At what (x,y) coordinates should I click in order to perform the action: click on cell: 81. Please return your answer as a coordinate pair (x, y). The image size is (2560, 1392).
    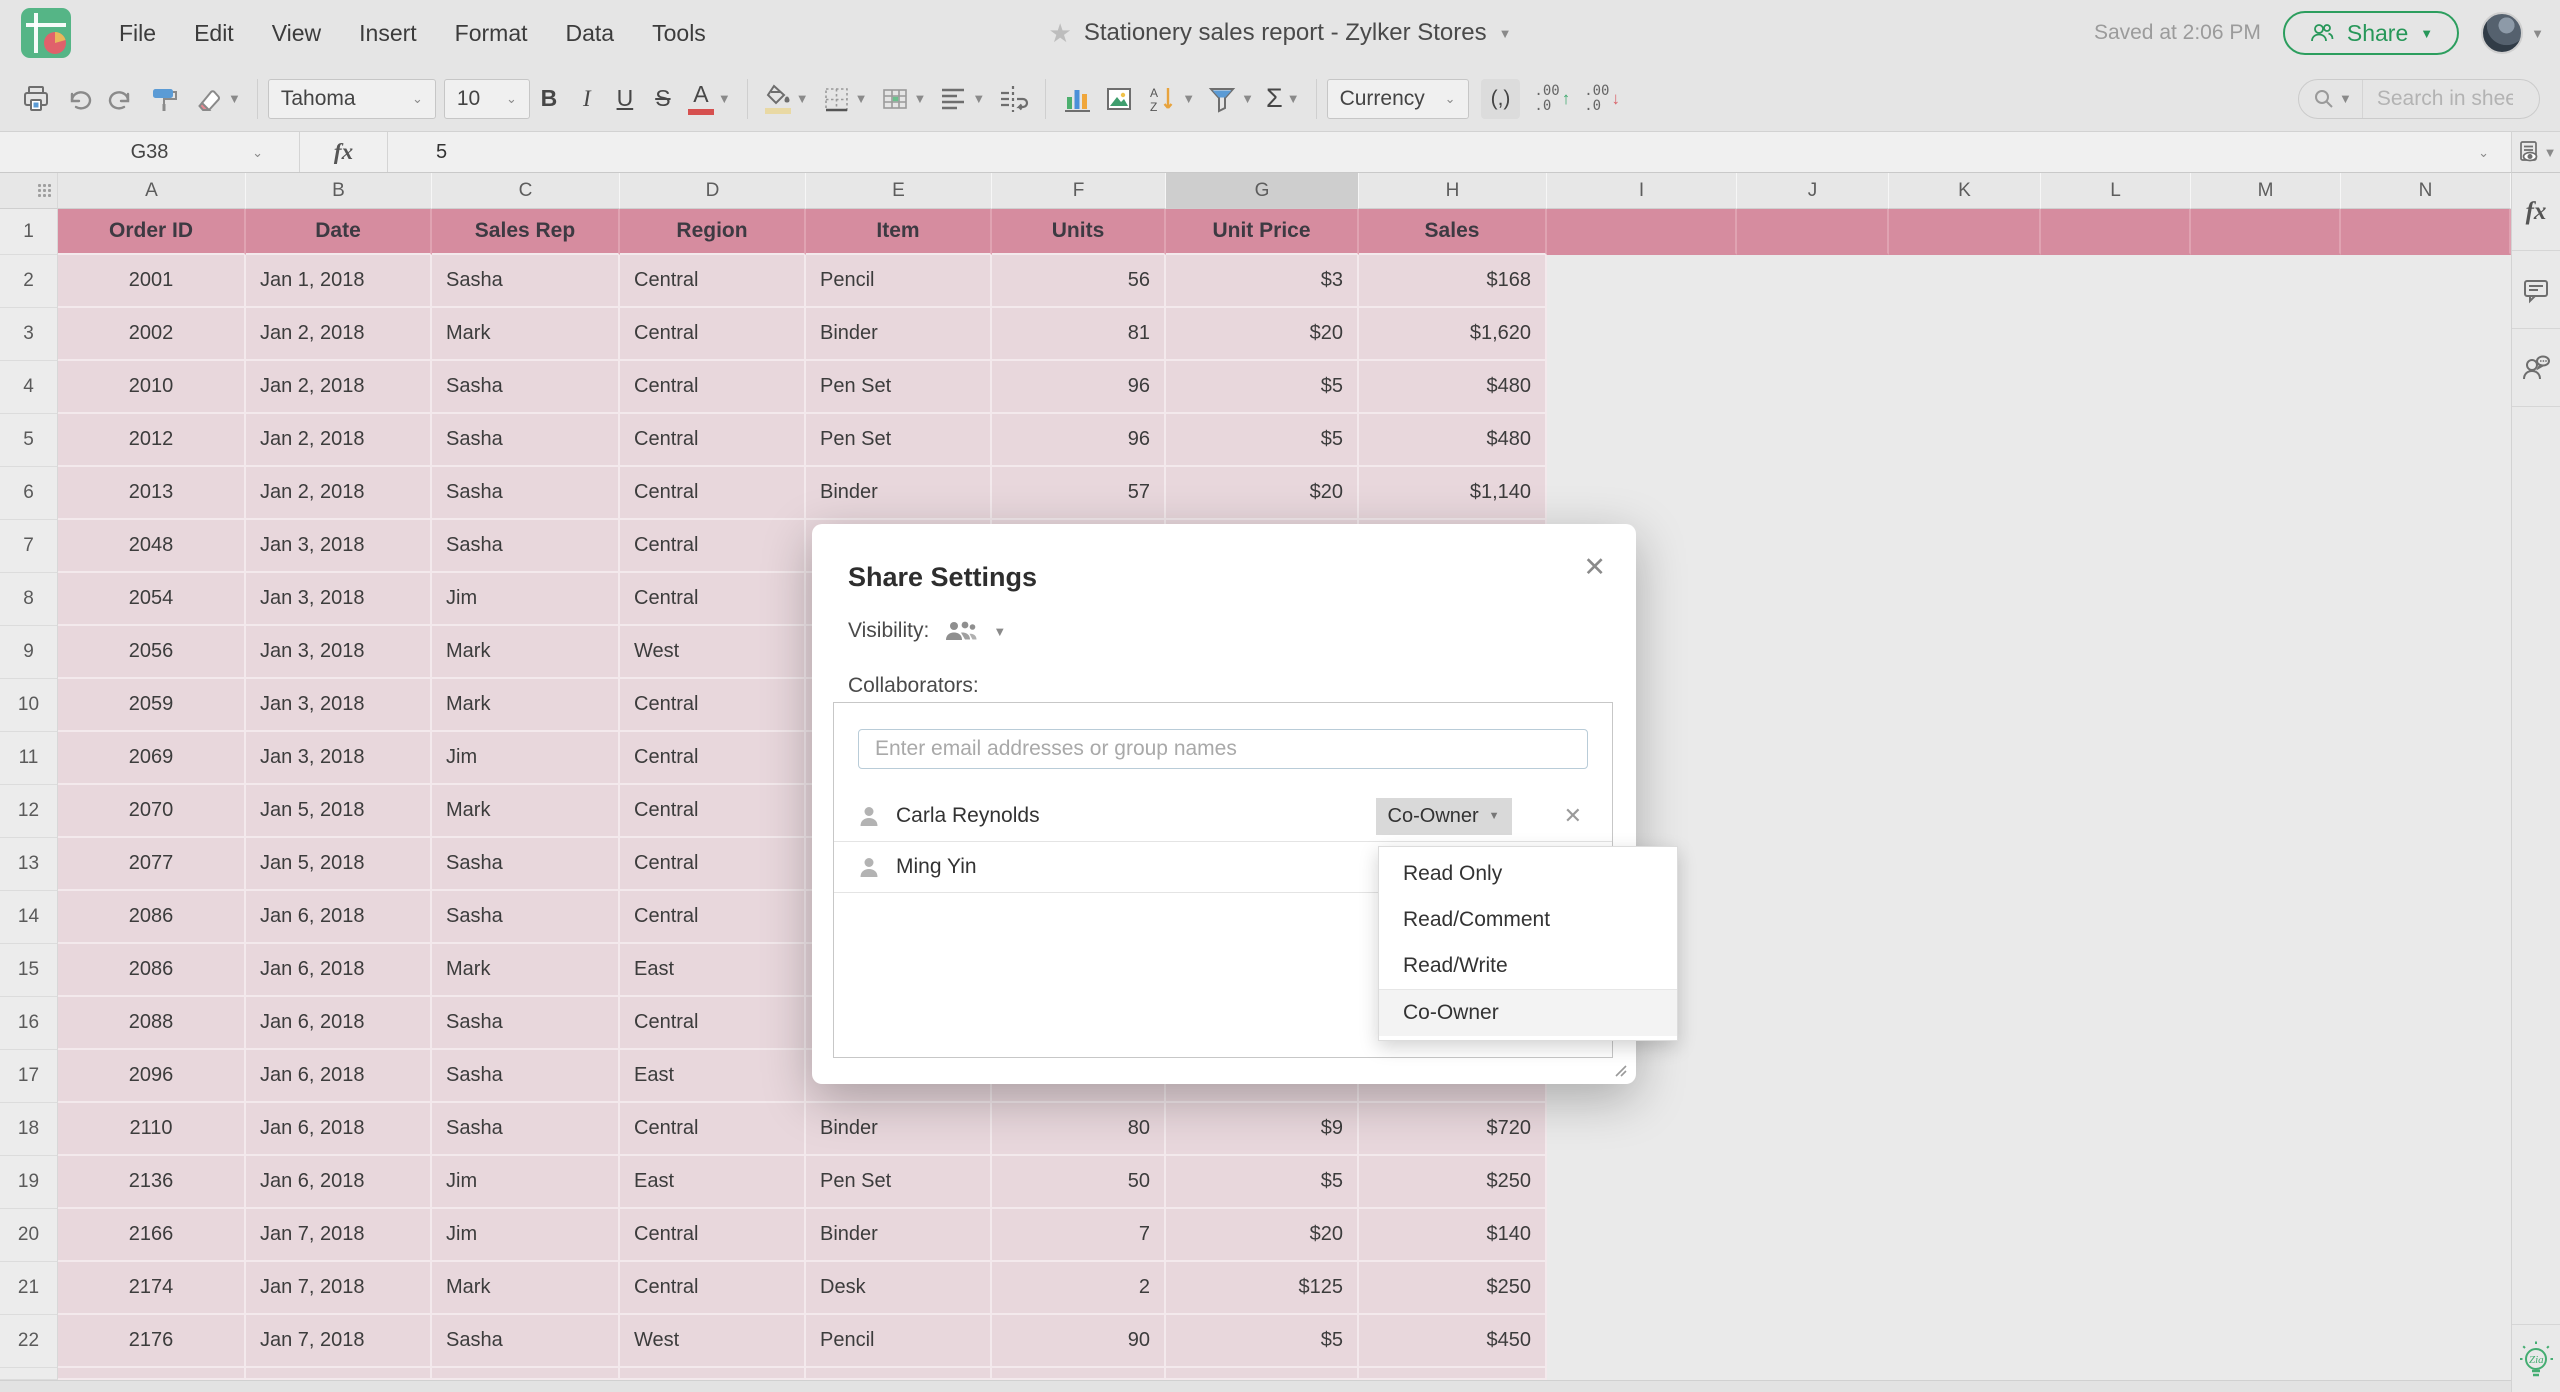
    Looking at the image, I should click on (1079, 334).